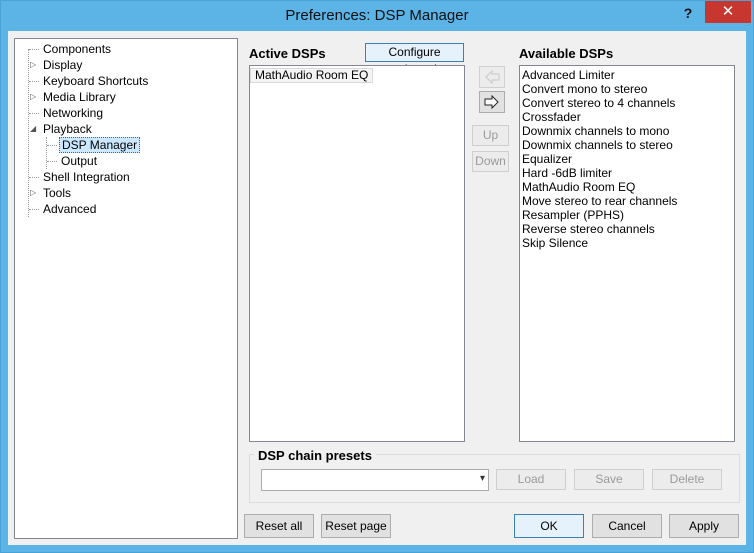  I want to click on tree-item-label: Output, so click(79, 161).